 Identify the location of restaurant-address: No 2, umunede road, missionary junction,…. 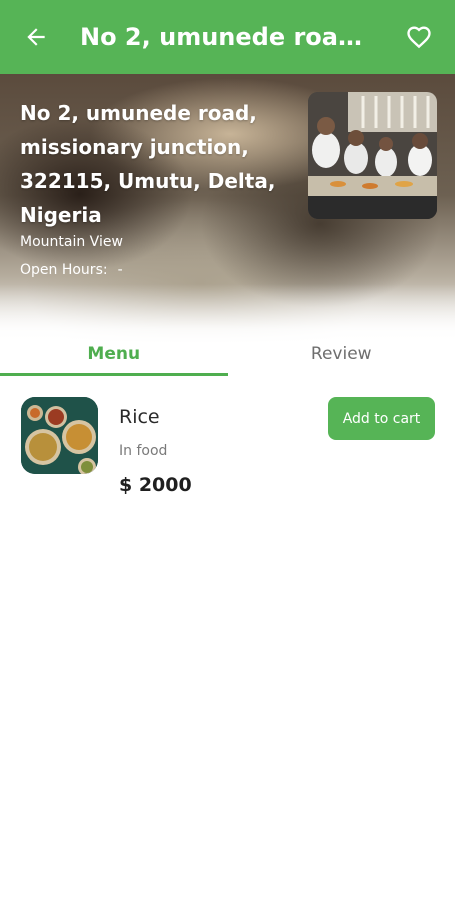
(148, 164).